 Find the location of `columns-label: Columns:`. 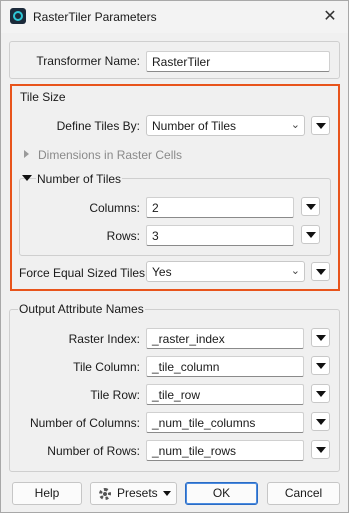

columns-label: Columns: is located at coordinates (114, 208).